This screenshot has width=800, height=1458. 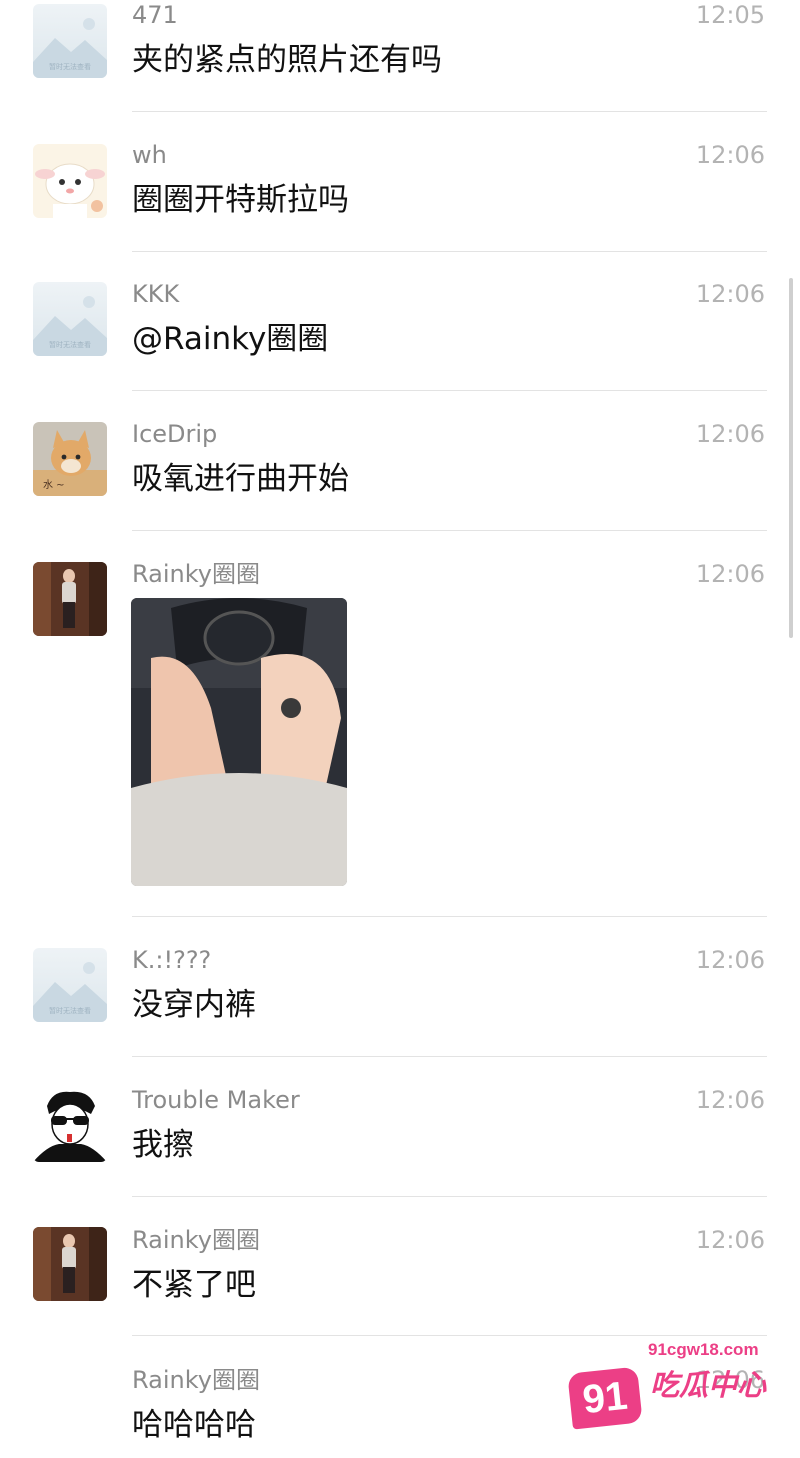 What do you see at coordinates (791, 458) in the screenshot?
I see `scrollbar` at bounding box center [791, 458].